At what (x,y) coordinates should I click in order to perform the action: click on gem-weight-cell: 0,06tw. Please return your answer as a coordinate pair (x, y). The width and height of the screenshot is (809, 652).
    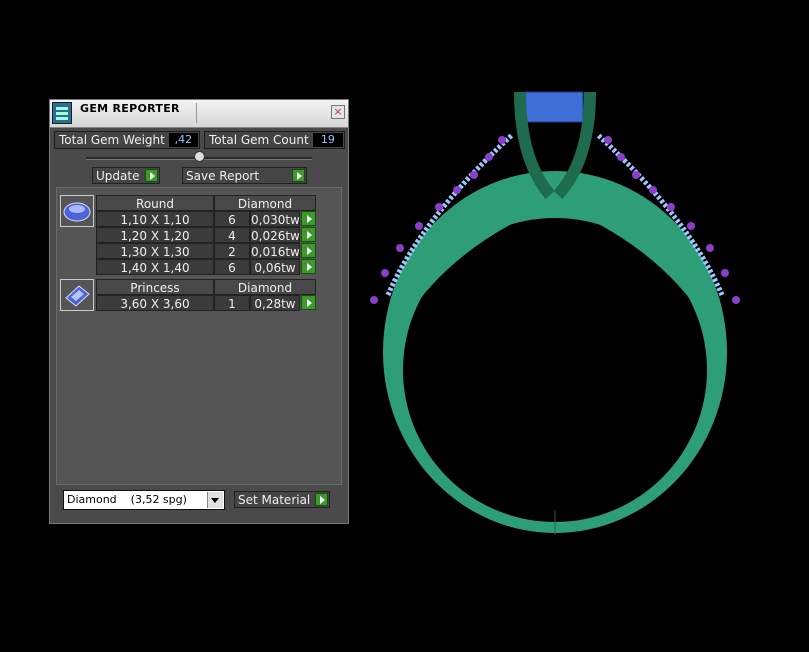
    Looking at the image, I should click on (275, 267).